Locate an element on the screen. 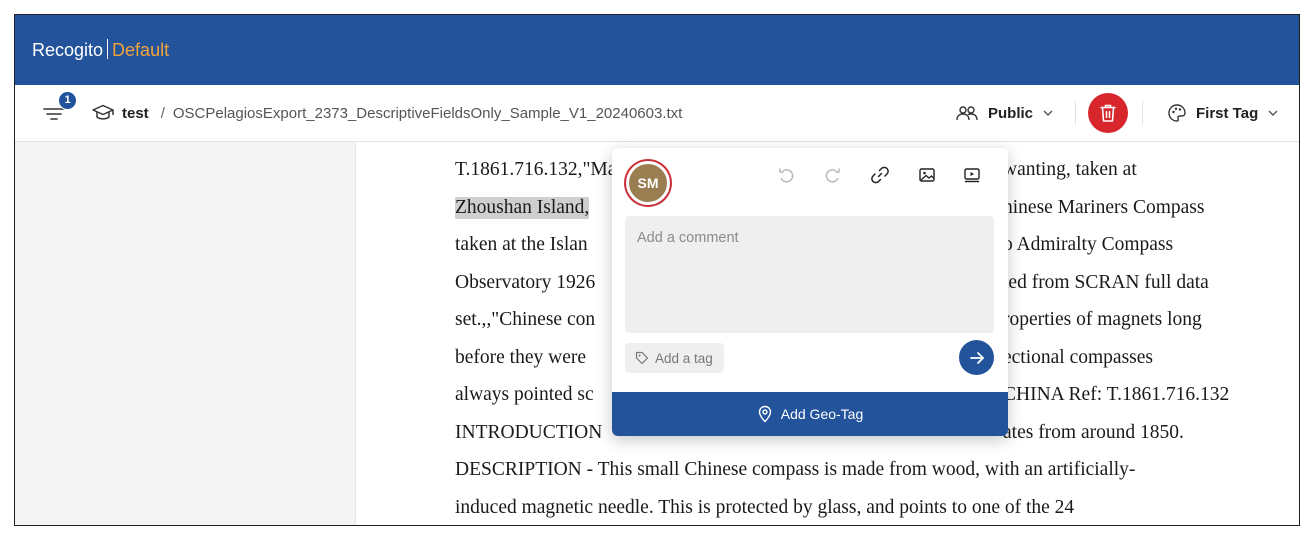 The height and width of the screenshot is (534, 1312). link-button is located at coordinates (880, 175).